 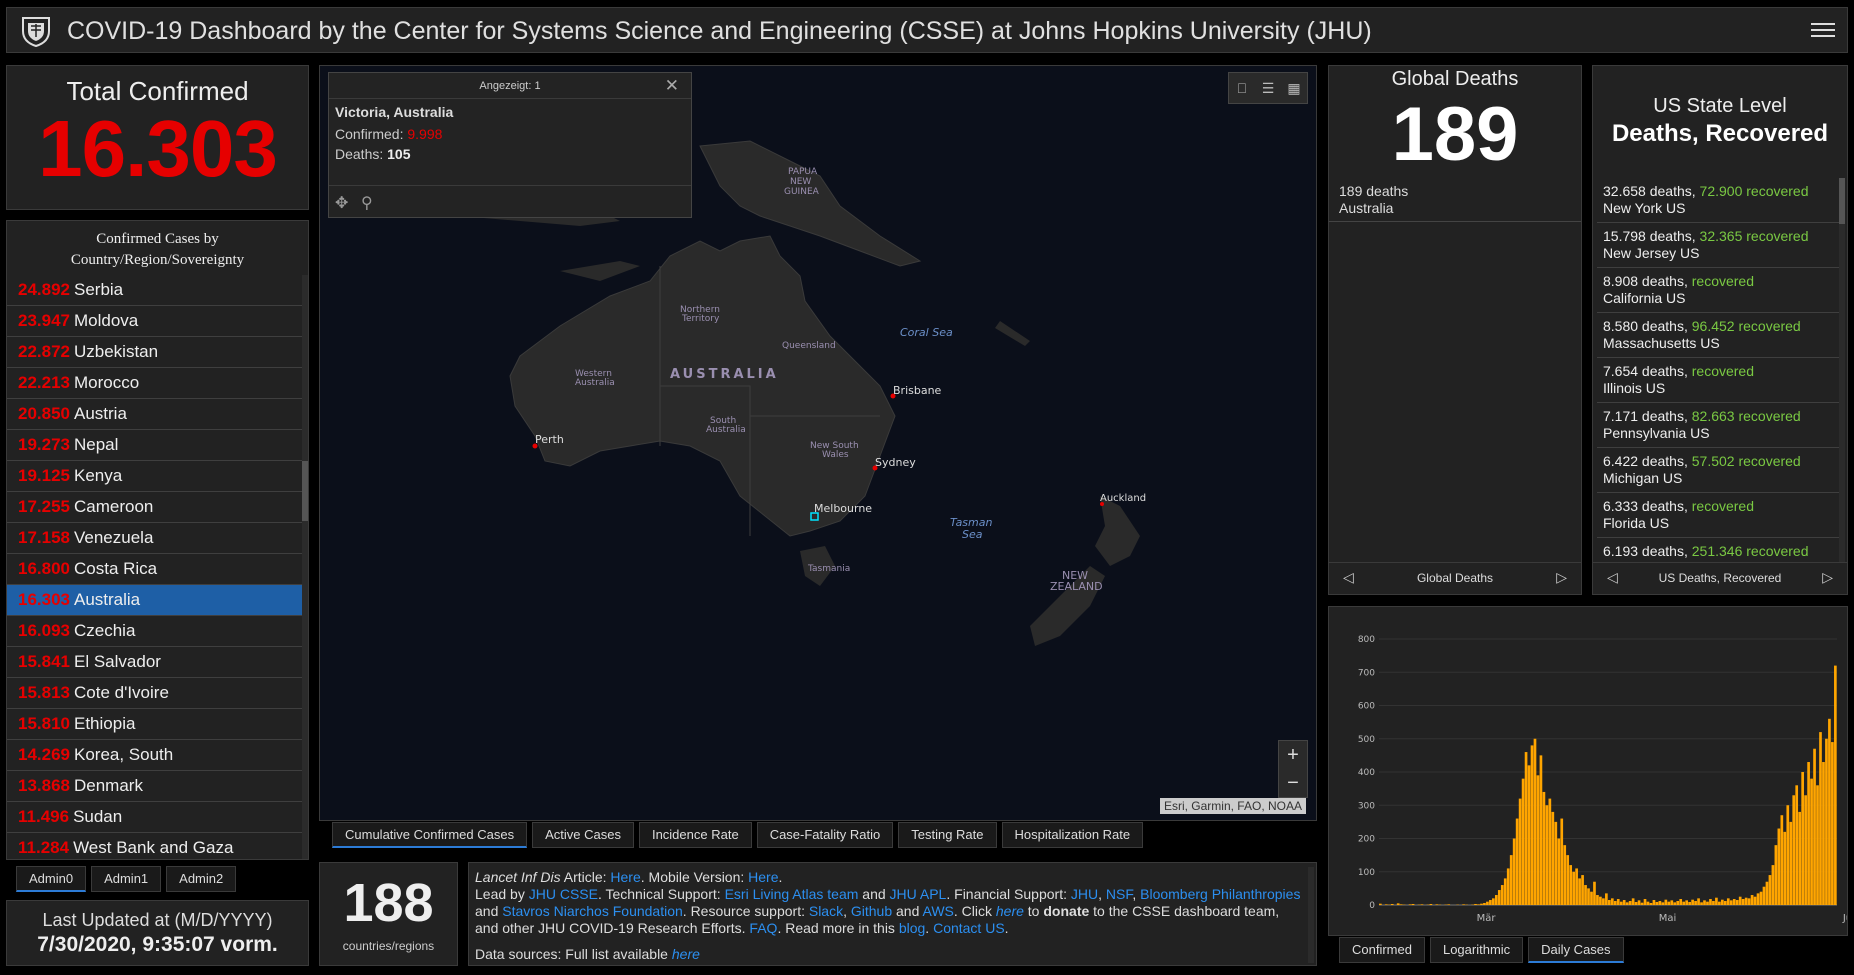 What do you see at coordinates (625, 877) in the screenshot?
I see `article-link: Here` at bounding box center [625, 877].